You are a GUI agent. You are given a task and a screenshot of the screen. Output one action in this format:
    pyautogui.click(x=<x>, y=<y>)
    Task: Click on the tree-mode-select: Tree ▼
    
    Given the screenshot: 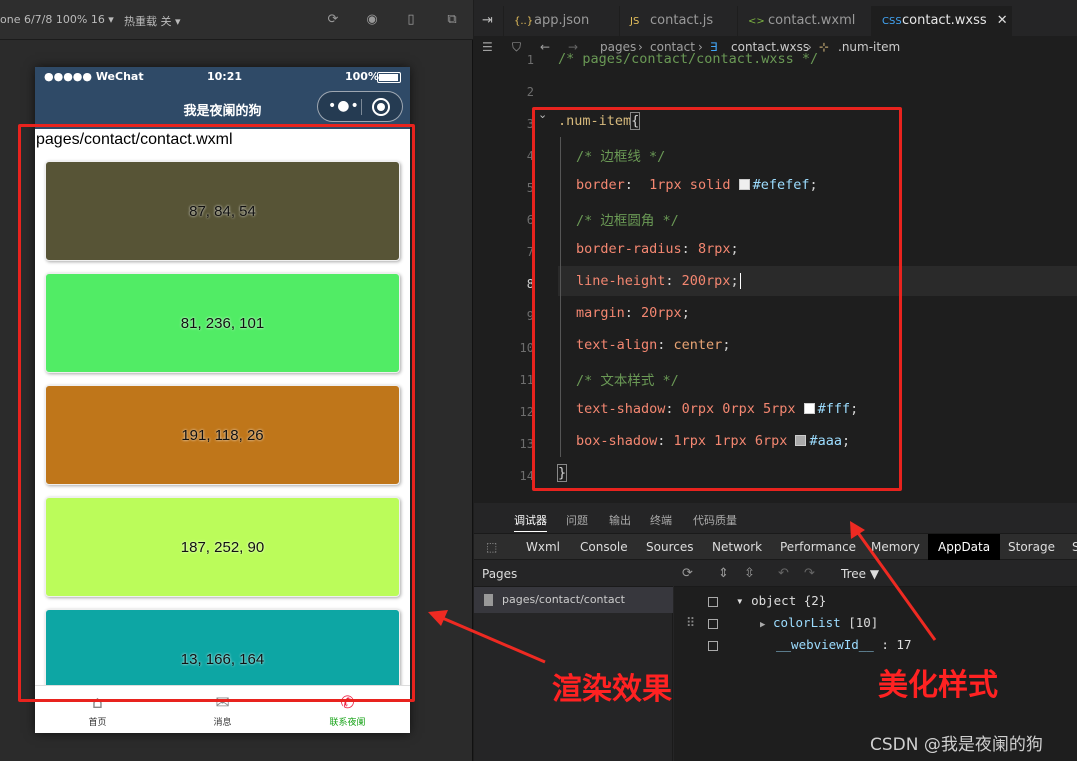 What is the action you would take?
    pyautogui.click(x=860, y=574)
    